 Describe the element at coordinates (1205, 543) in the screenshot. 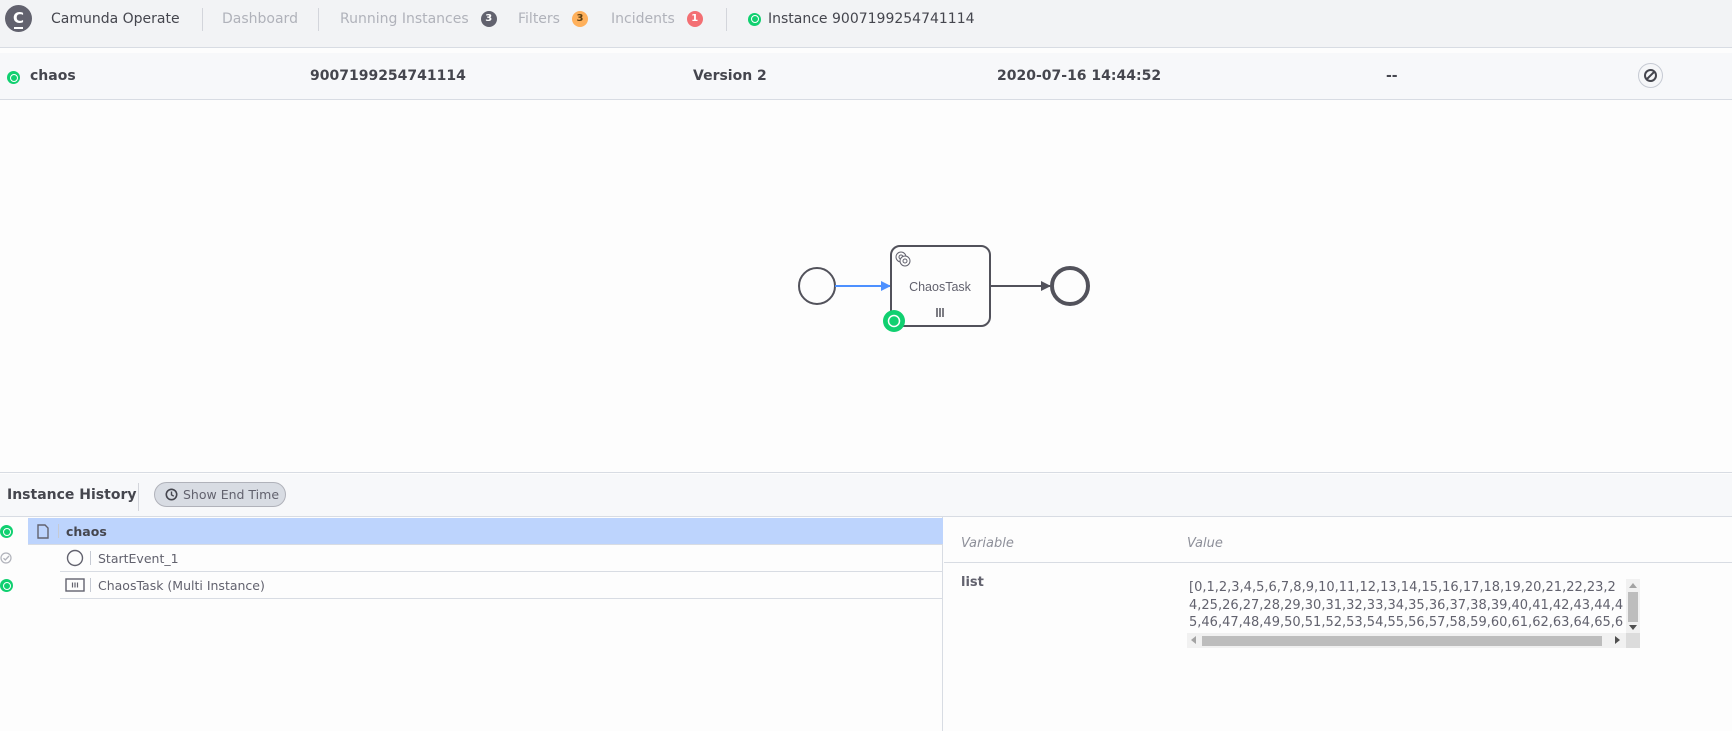

I see `value-column-header: Value` at that location.